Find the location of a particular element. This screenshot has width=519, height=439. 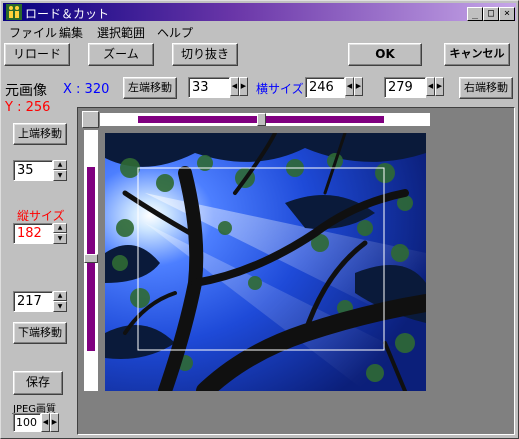

jpeg-quality-input: 100 is located at coordinates (27, 422).